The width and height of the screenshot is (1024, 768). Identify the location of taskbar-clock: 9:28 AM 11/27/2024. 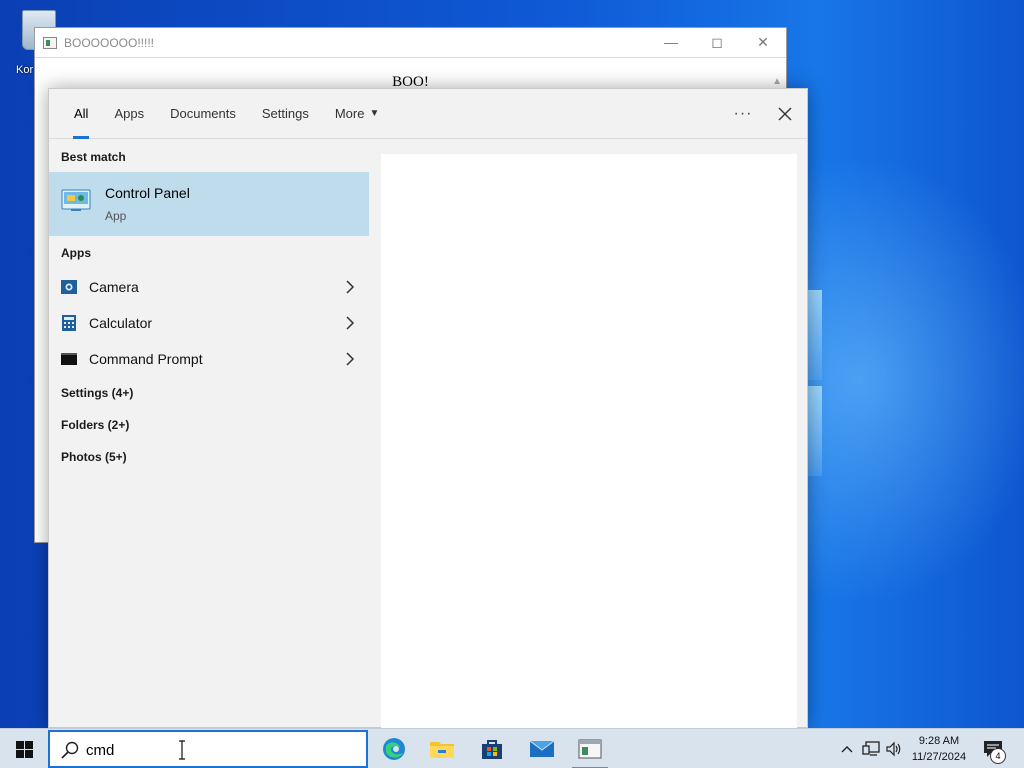
(939, 749).